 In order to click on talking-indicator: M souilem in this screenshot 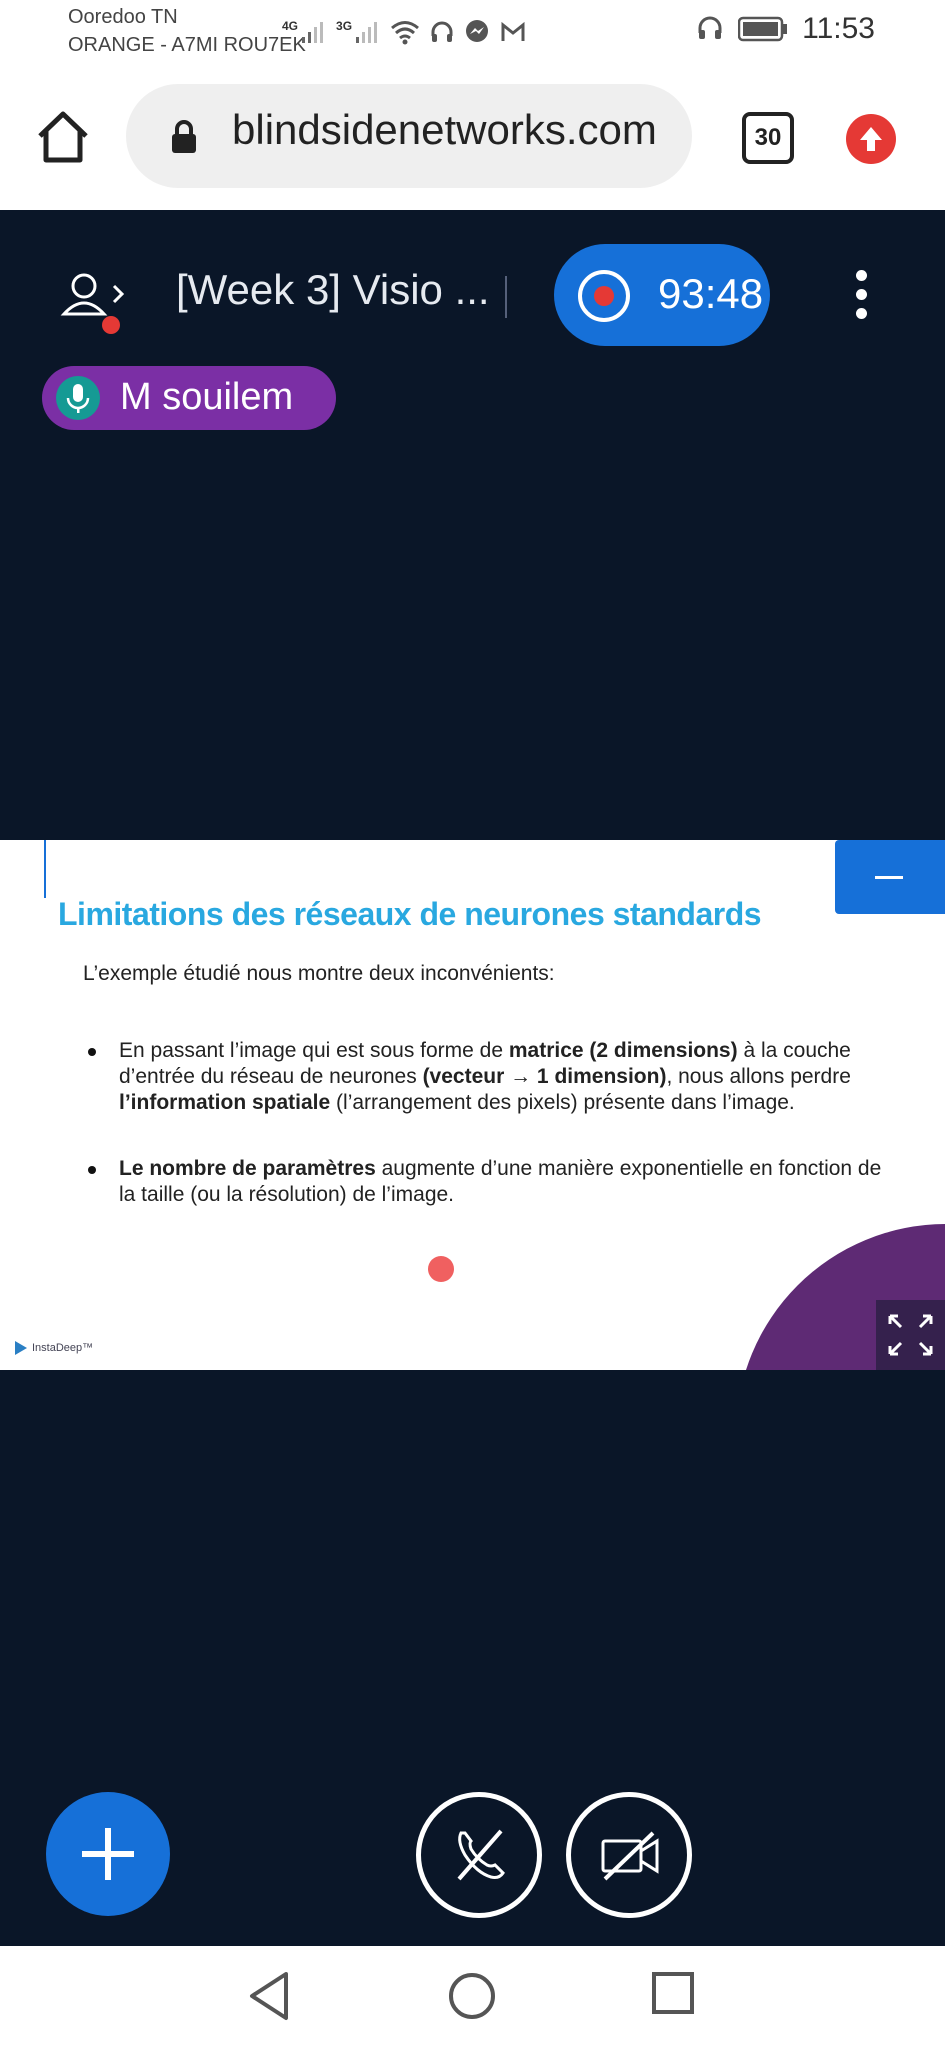, I will do `click(189, 398)`.